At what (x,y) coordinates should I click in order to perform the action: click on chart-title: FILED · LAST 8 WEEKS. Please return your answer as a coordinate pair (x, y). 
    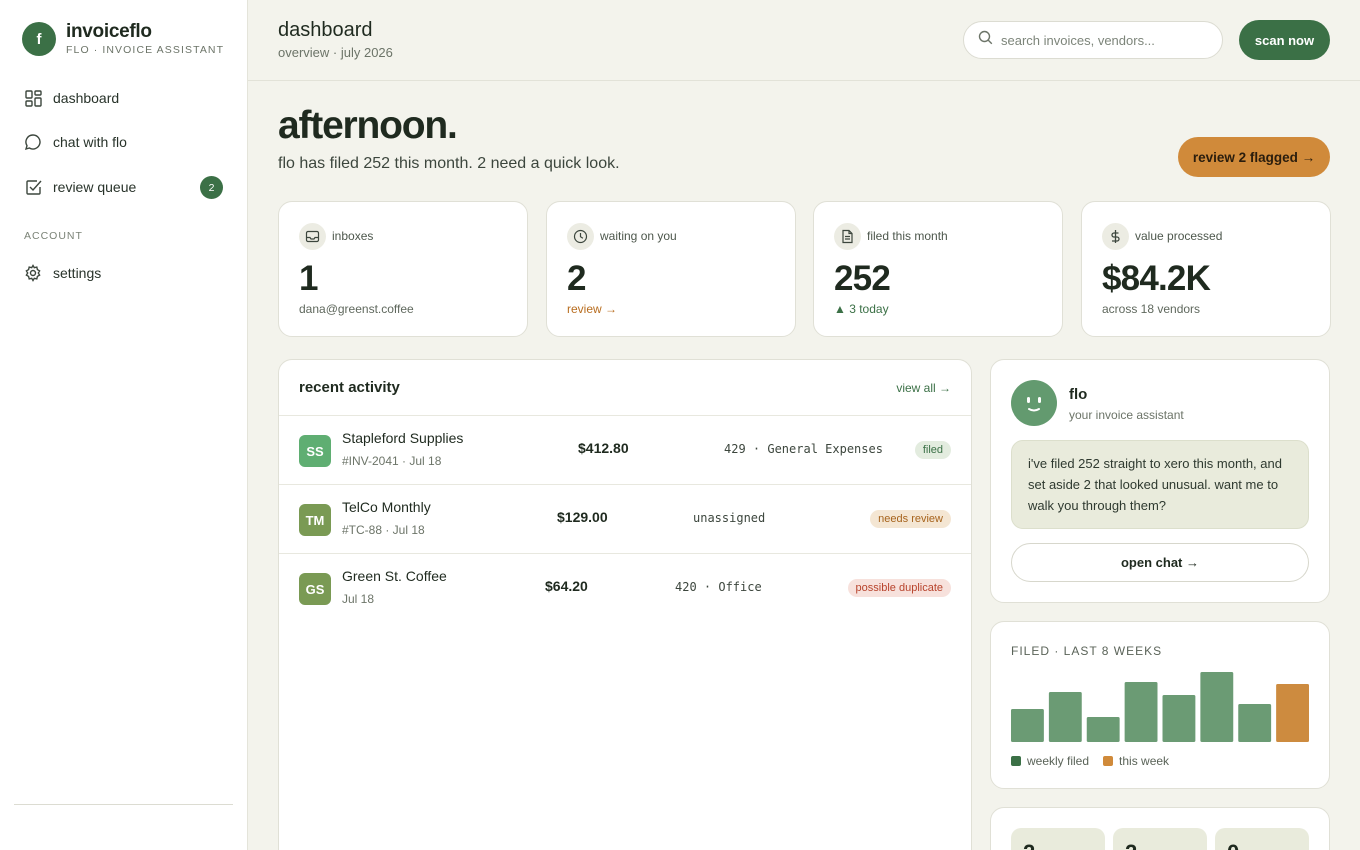
    Looking at the image, I should click on (1087, 651).